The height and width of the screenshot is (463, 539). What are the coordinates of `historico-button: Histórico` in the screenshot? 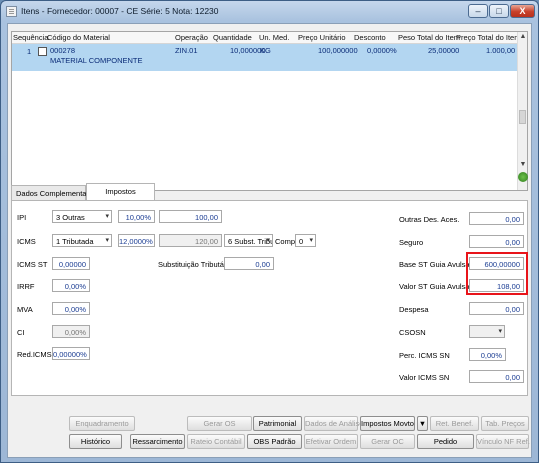 It's located at (95, 441).